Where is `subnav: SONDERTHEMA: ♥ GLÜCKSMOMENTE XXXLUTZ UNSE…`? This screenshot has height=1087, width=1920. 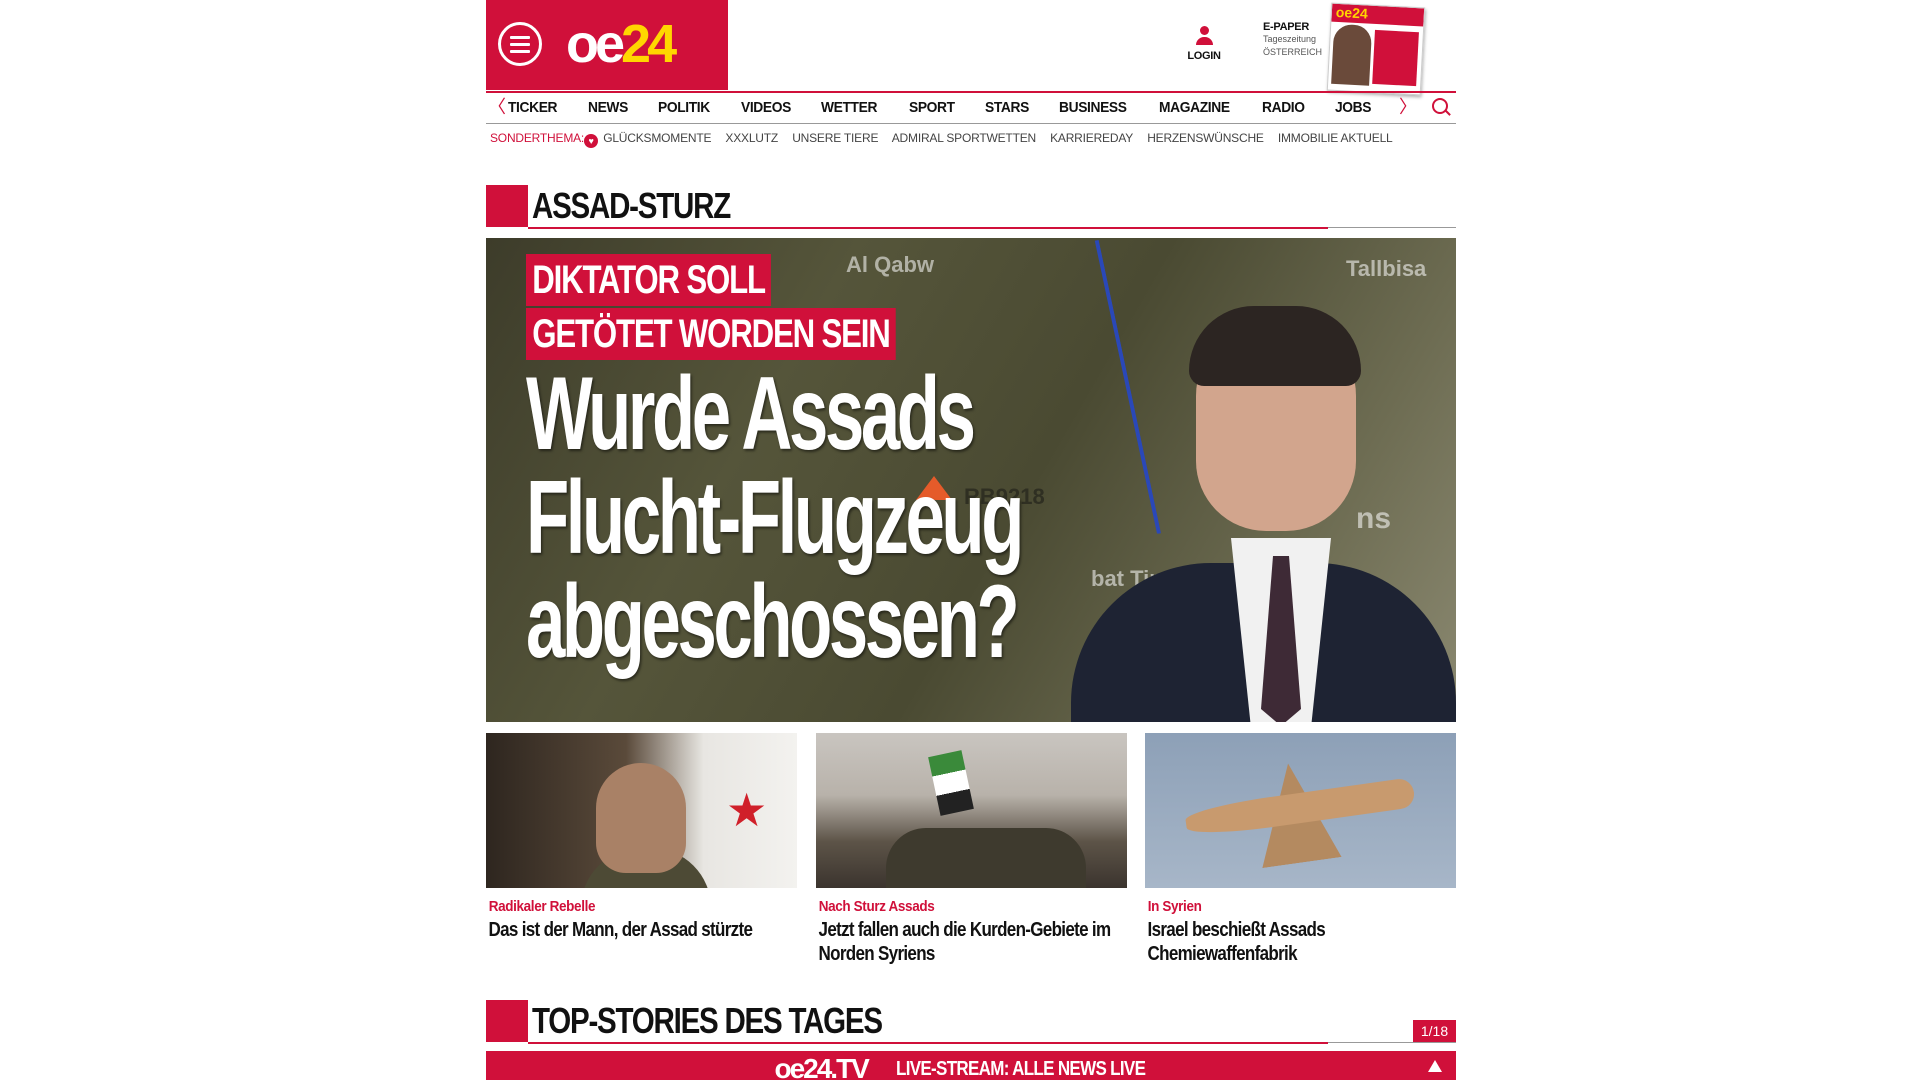
subnav: SONDERTHEMA: ♥ GLÜCKSMOMENTE XXXLUTZ UNSE… is located at coordinates (947, 139).